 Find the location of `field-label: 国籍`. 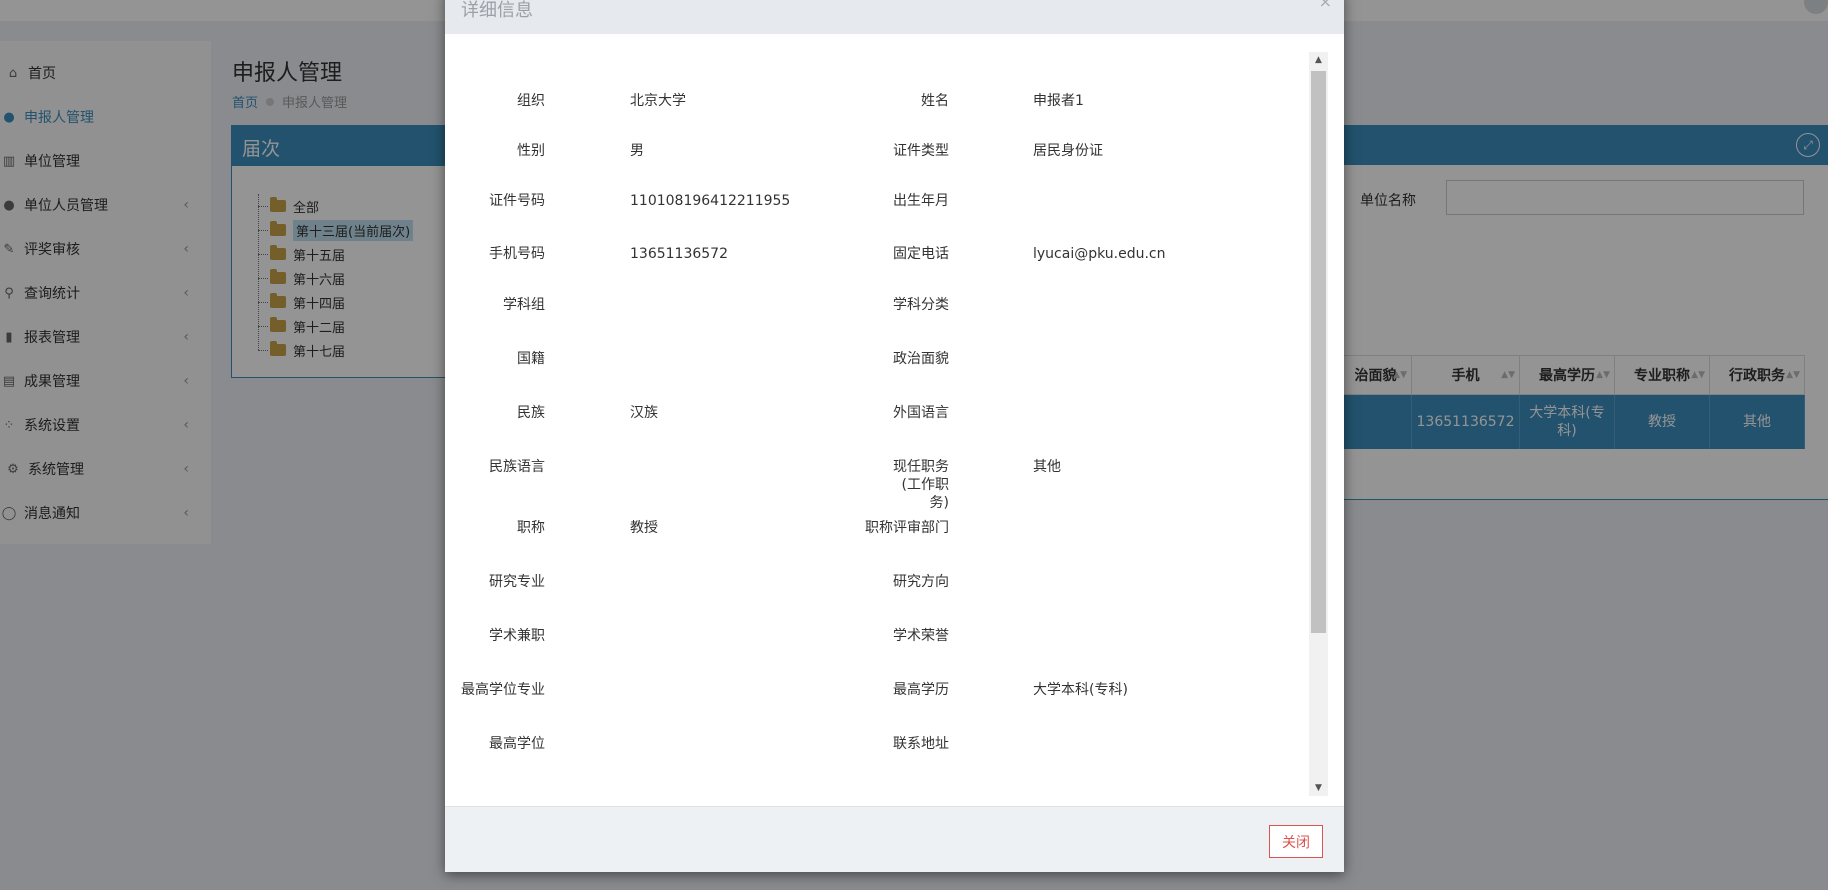

field-label: 国籍 is located at coordinates (531, 359).